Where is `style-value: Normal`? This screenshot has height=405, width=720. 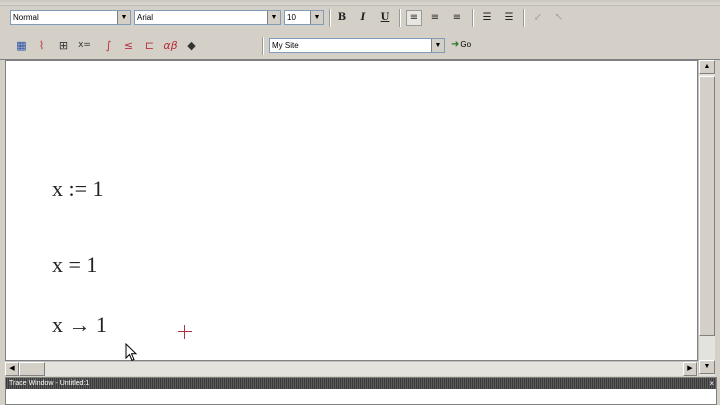
style-value: Normal is located at coordinates (26, 17).